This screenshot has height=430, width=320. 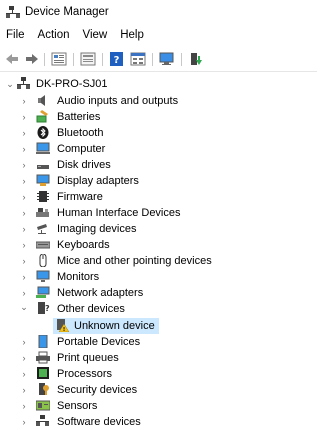 What do you see at coordinates (158, 293) in the screenshot?
I see `tree-item-network: › Network adapters` at bounding box center [158, 293].